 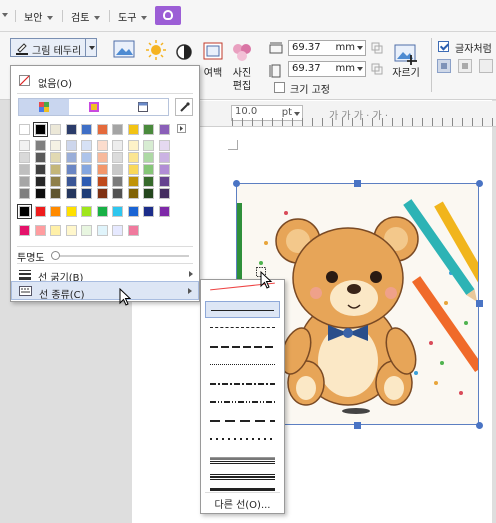 I want to click on menu-overflow-arrow, so click(x=5, y=15).